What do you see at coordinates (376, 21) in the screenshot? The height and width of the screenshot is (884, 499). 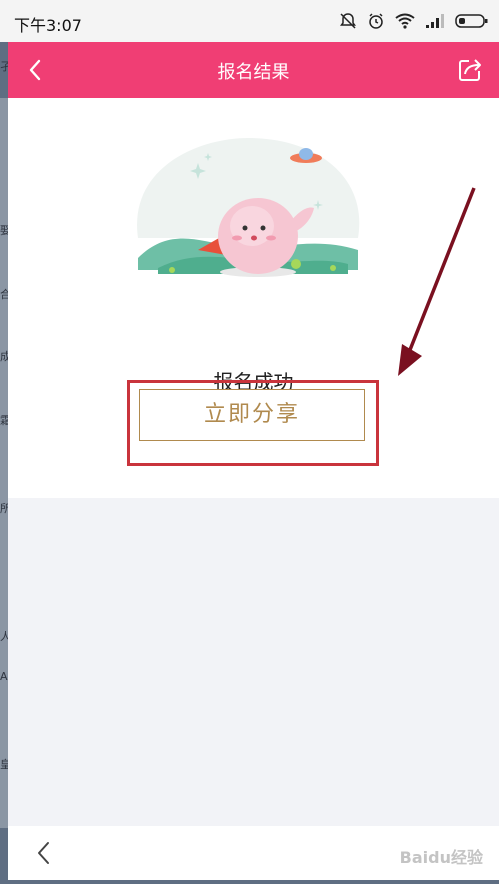 I see `alarm-icon` at bounding box center [376, 21].